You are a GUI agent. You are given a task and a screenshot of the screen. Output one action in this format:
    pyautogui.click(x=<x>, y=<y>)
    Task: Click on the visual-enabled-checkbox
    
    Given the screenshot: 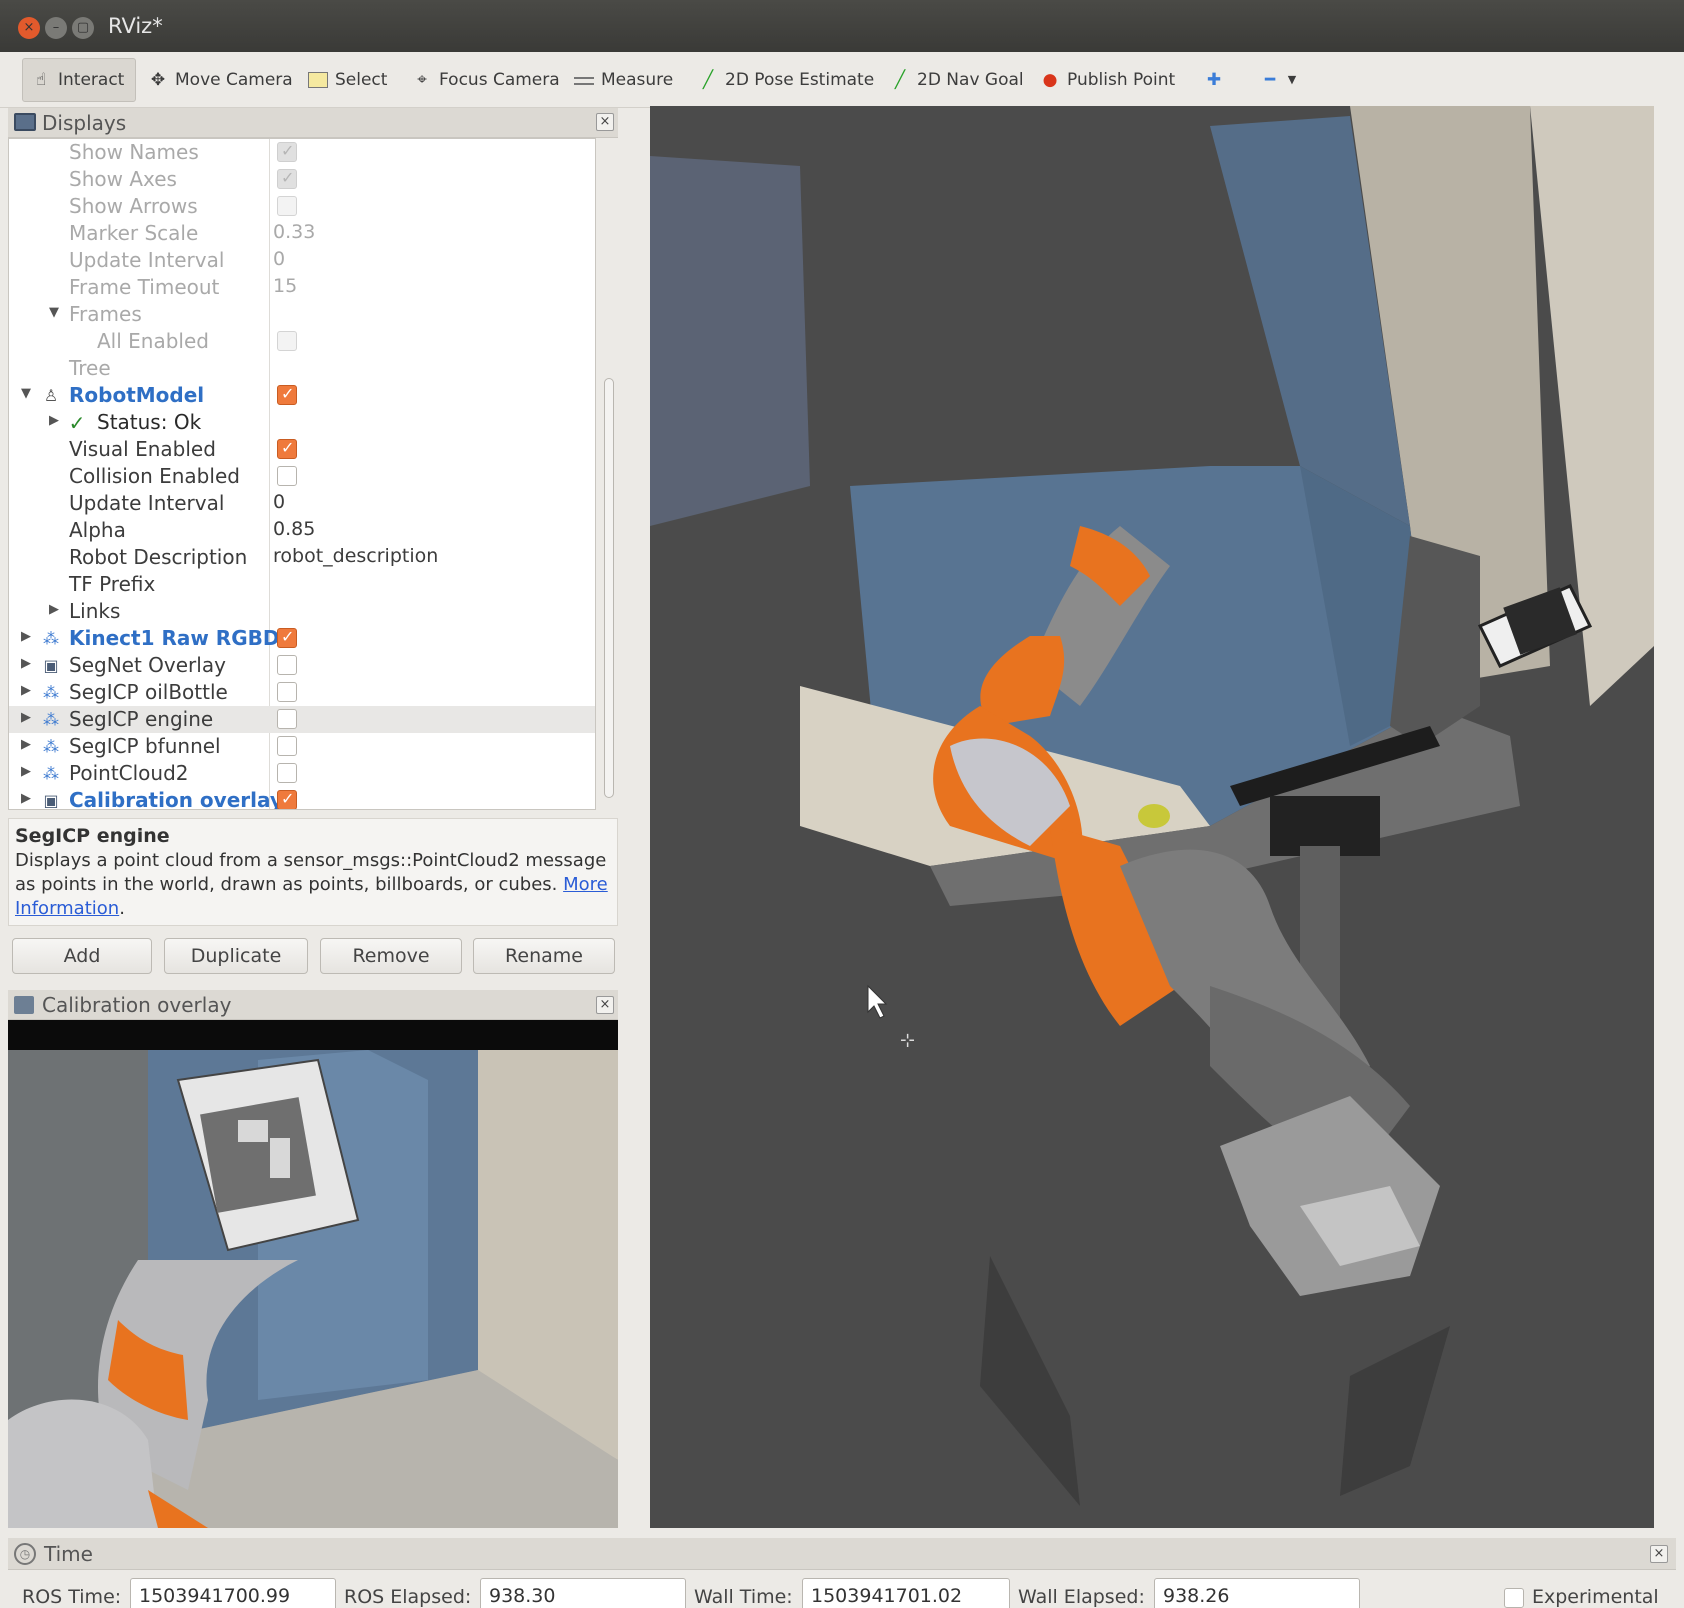 What is the action you would take?
    pyautogui.click(x=287, y=448)
    